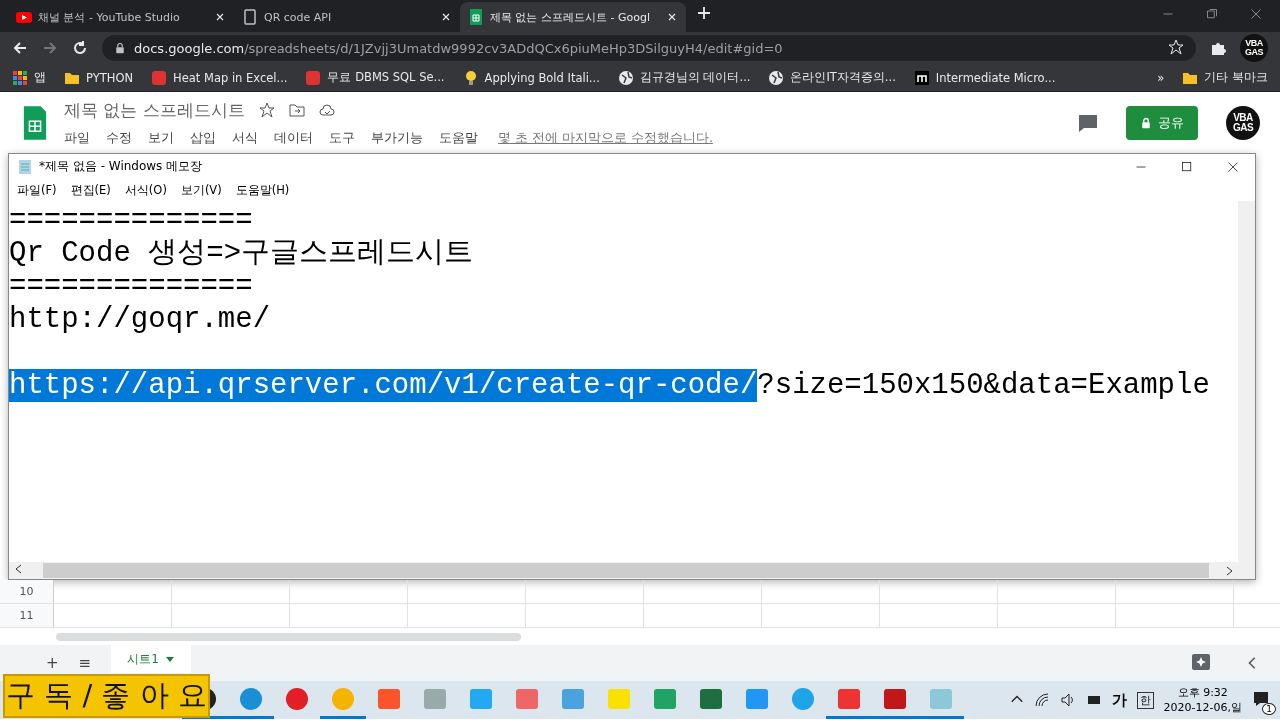  Describe the element at coordinates (106, 696) in the screenshot. I see `subscribe-banner: 구 독 / 좋 아 요` at that location.